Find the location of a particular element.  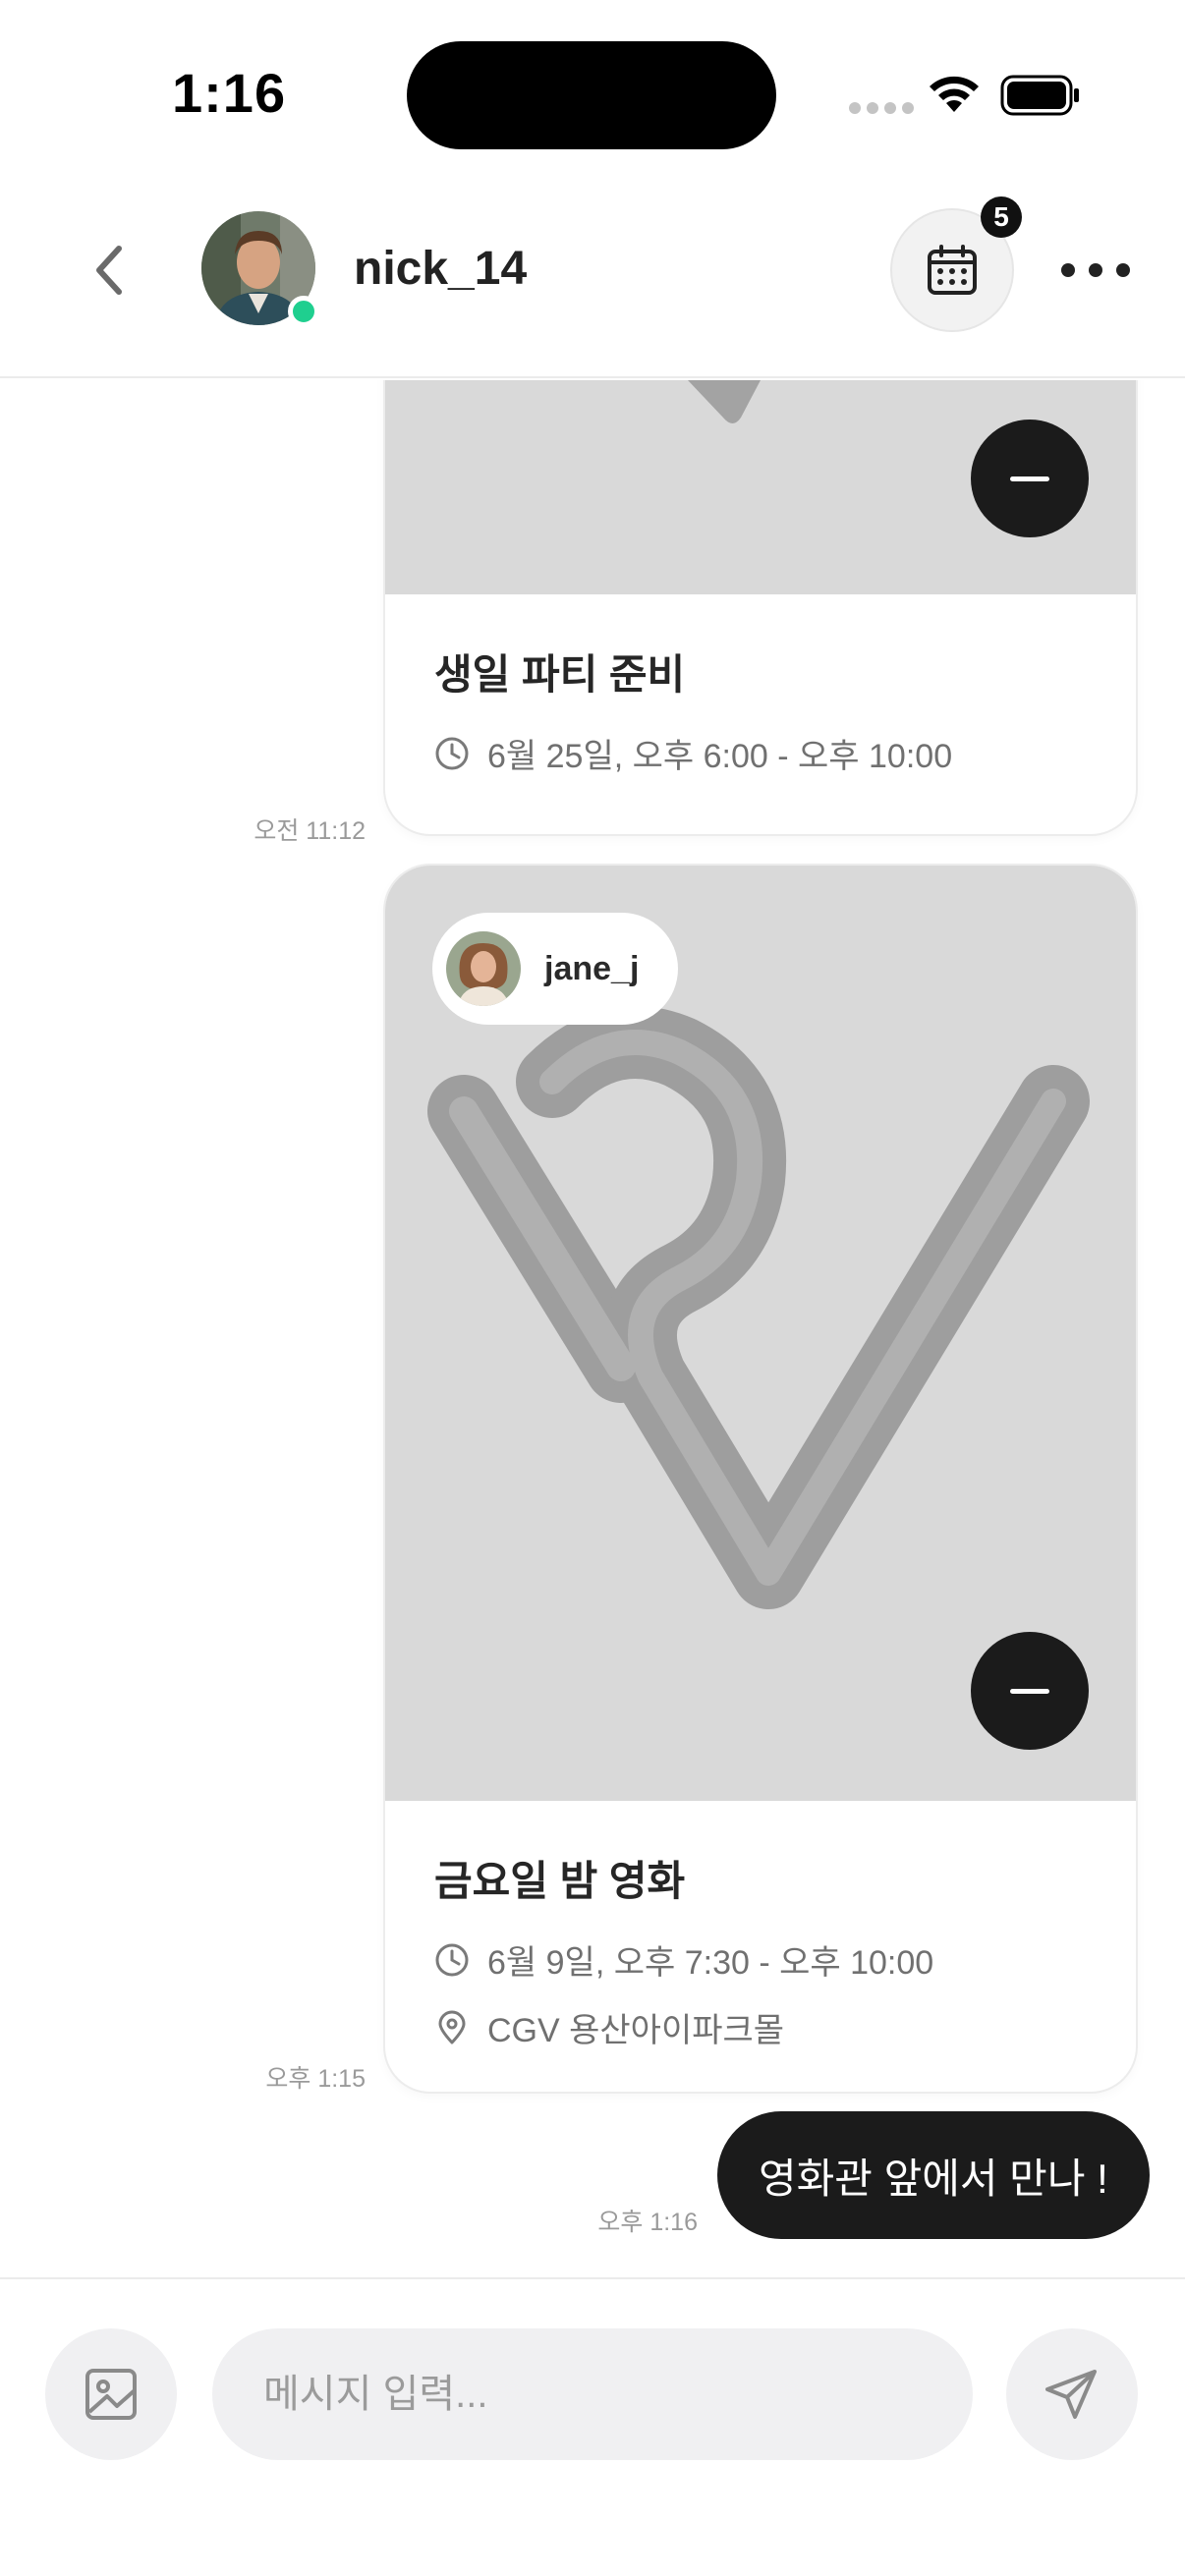

author-chip: jane_j is located at coordinates (556, 969).